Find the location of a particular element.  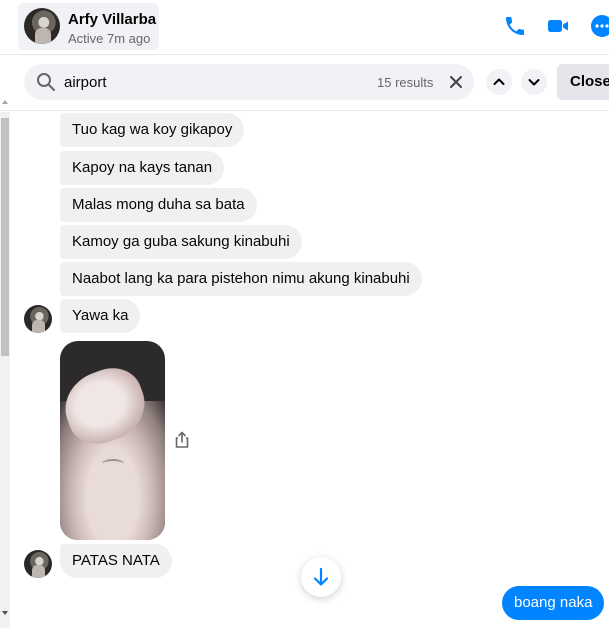

outgoing-message: boang naka is located at coordinates (553, 603).